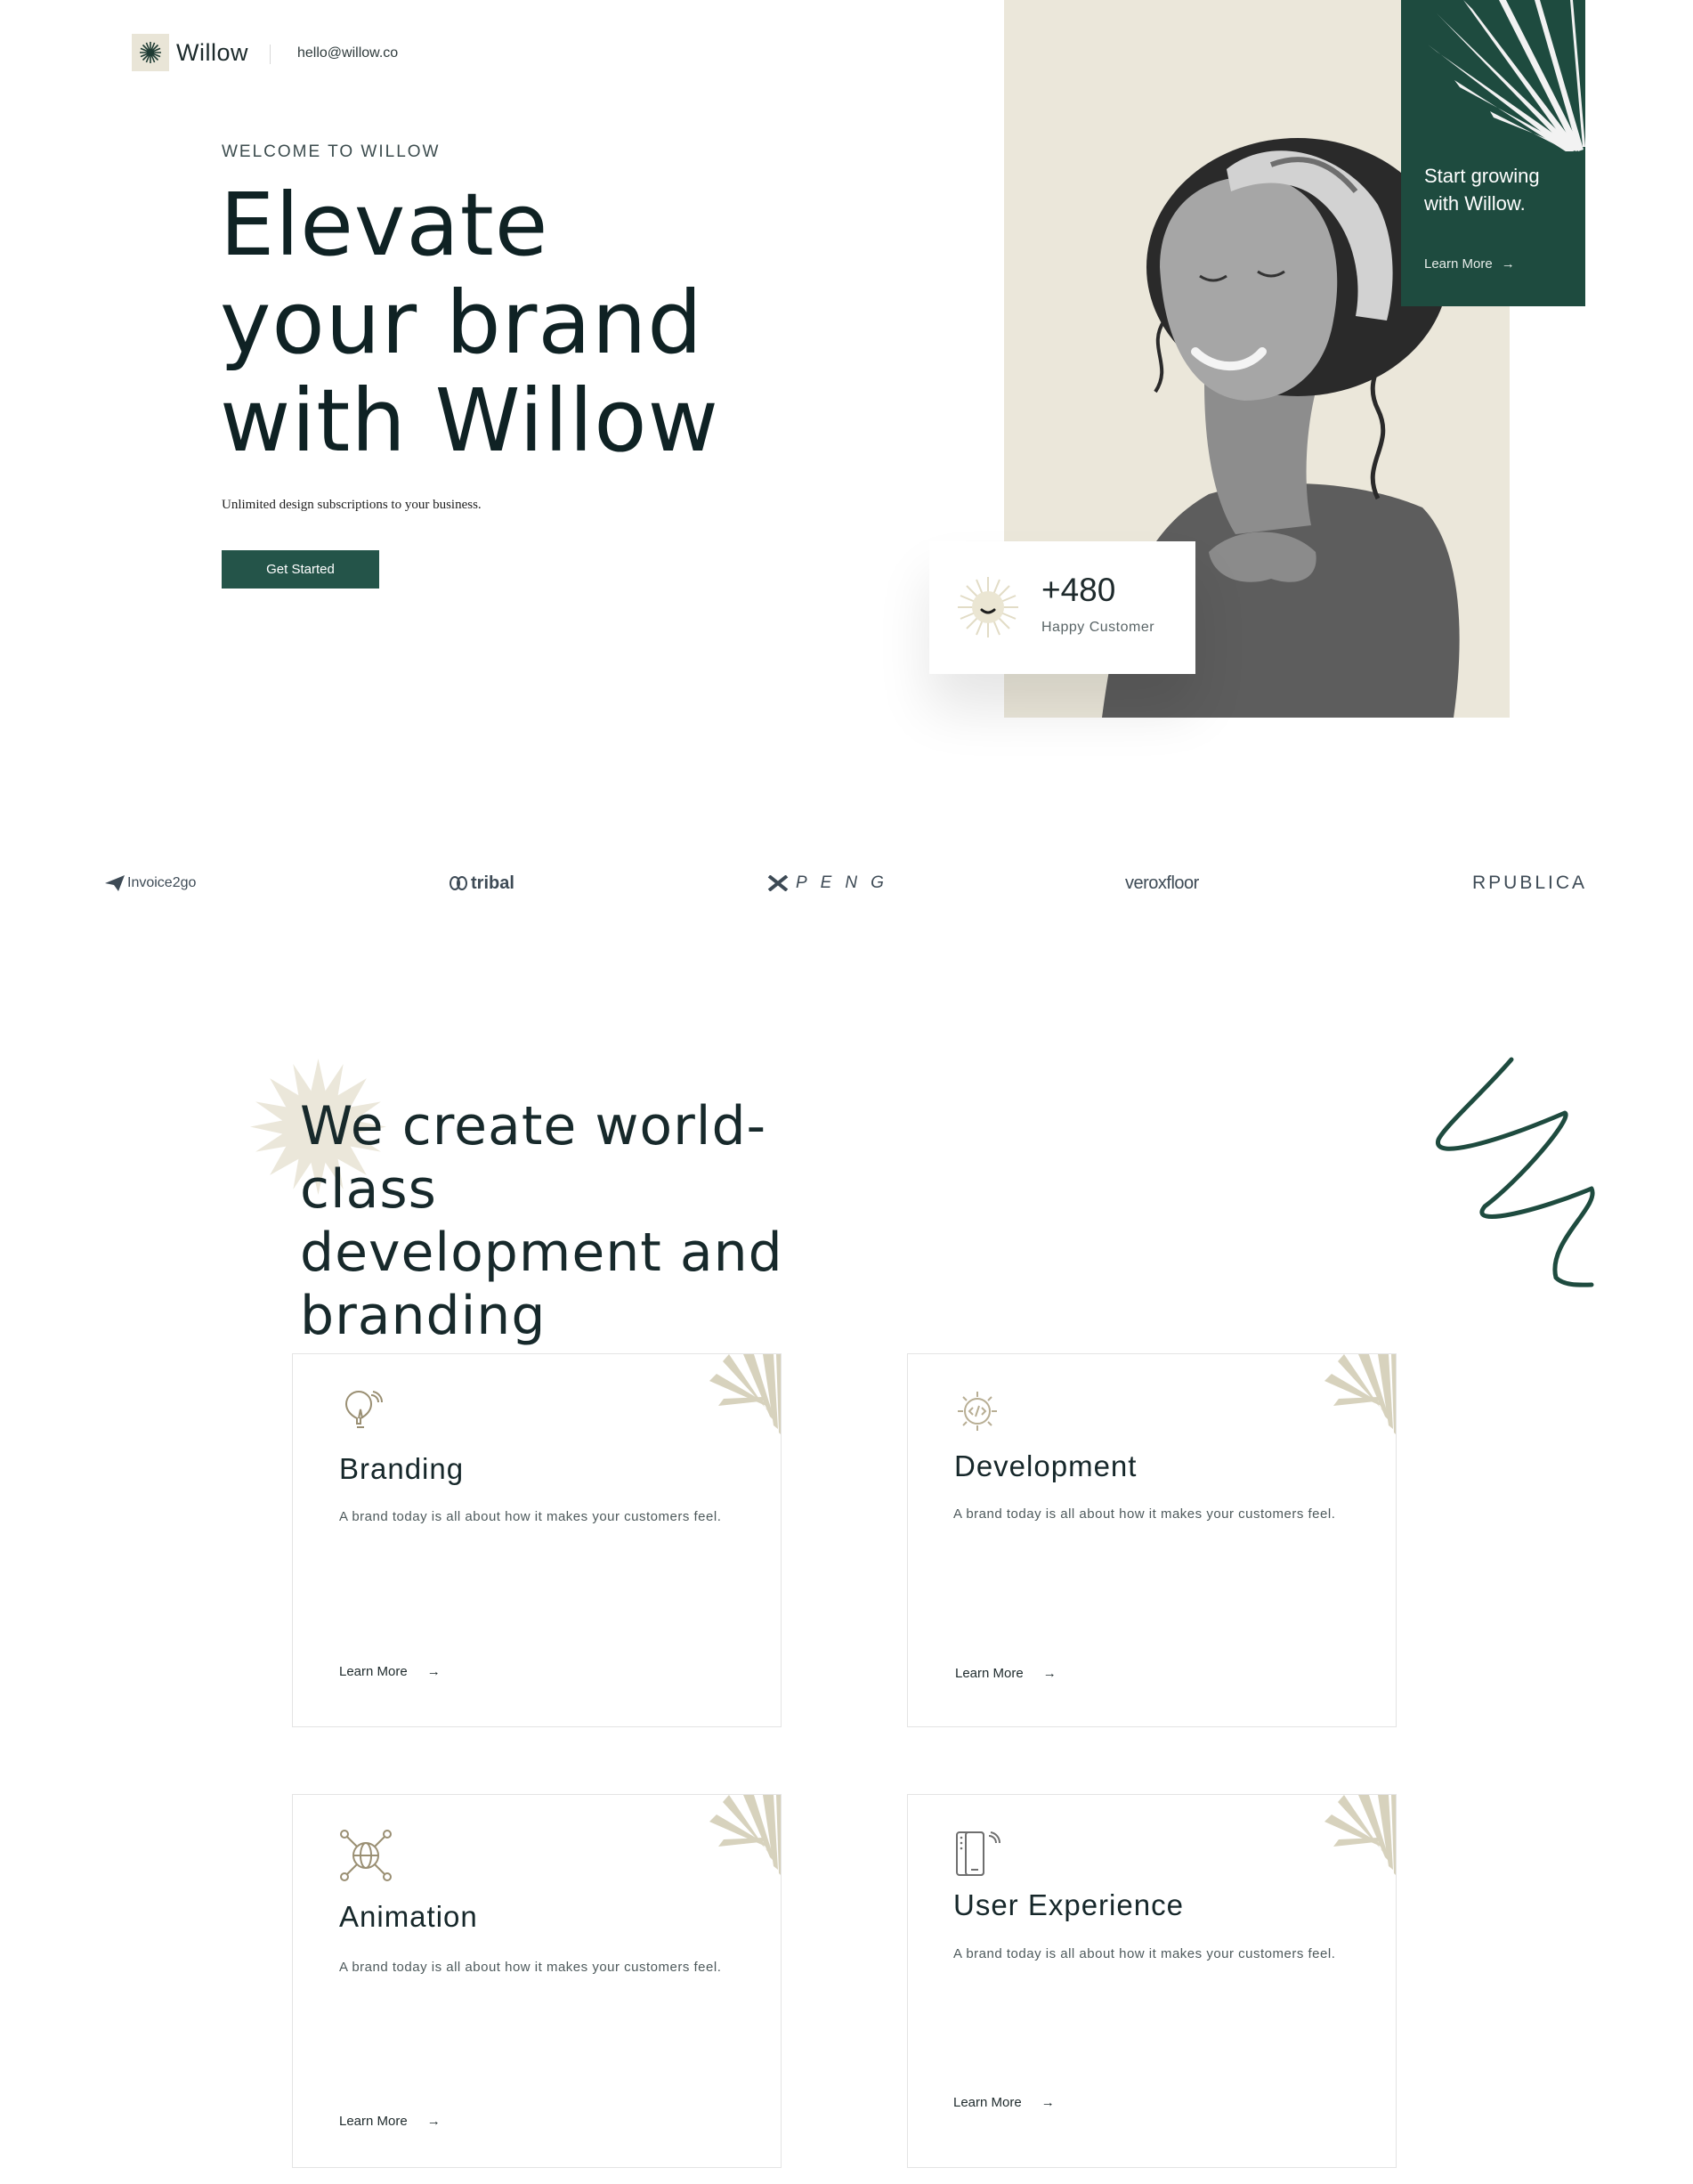 Image resolution: width=1693 pixels, height=2184 pixels. I want to click on promo-learn-more-label: Learn More, so click(1458, 264).